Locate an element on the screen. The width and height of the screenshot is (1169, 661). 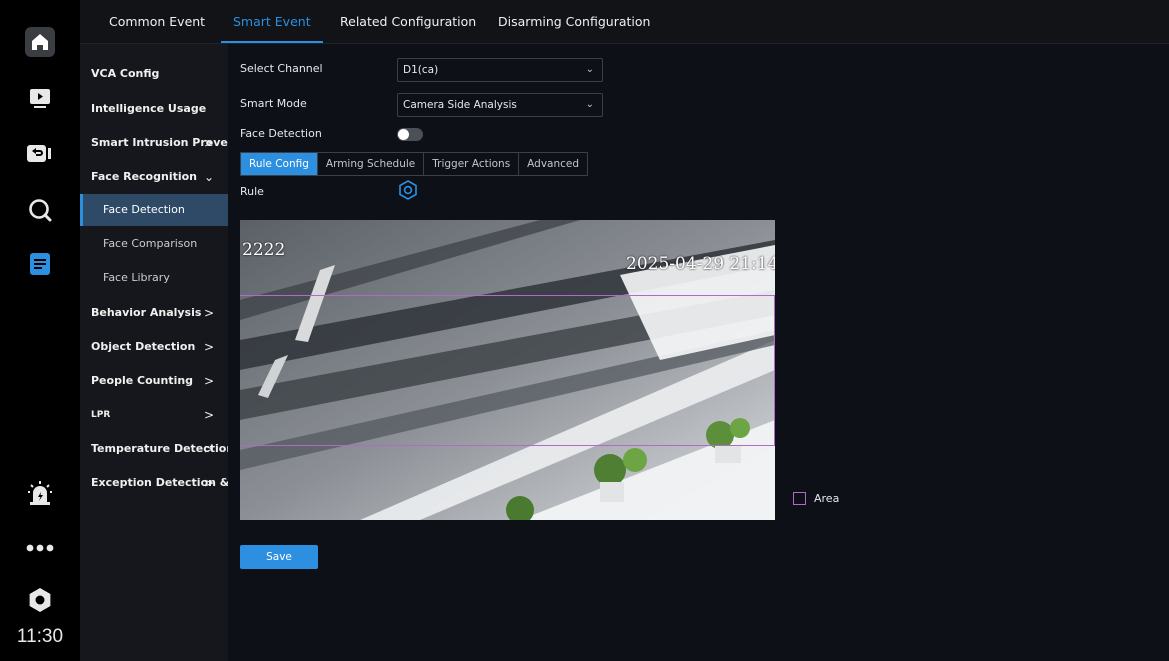
menu-label: VCA Config is located at coordinates (125, 73).